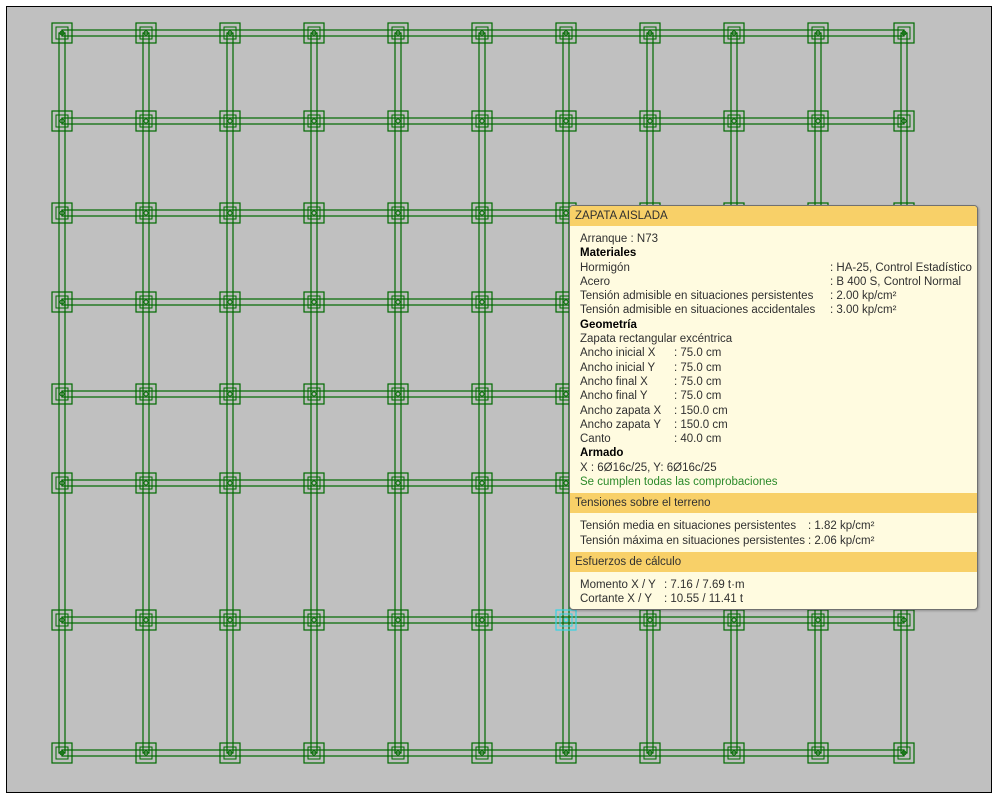  Describe the element at coordinates (776, 268) in the screenshot. I see `material-row: Hormigón: HA-25, Control Estadístico` at that location.